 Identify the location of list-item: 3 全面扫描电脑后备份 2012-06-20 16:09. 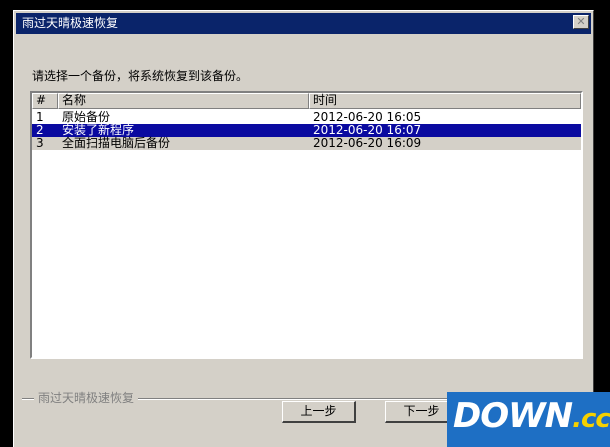
(306, 143).